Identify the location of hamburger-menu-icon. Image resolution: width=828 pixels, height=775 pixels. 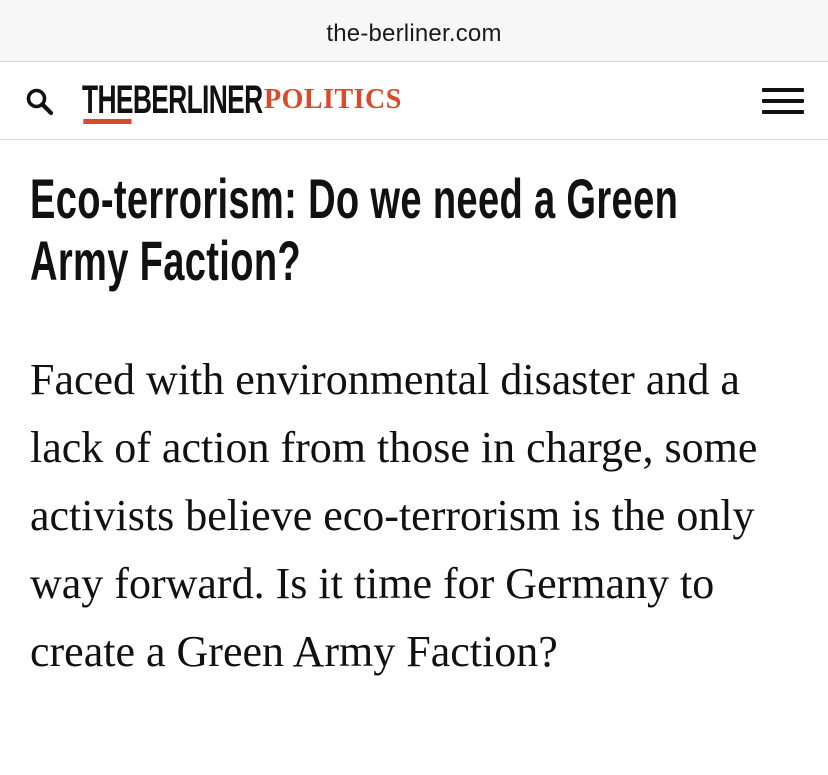
(784, 102).